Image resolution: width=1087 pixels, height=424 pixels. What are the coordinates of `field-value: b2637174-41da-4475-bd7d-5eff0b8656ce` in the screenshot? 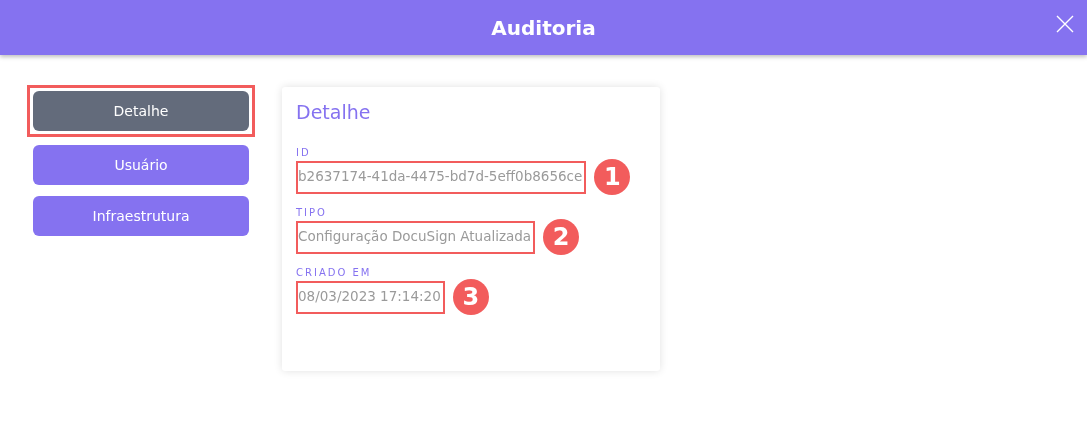 It's located at (441, 177).